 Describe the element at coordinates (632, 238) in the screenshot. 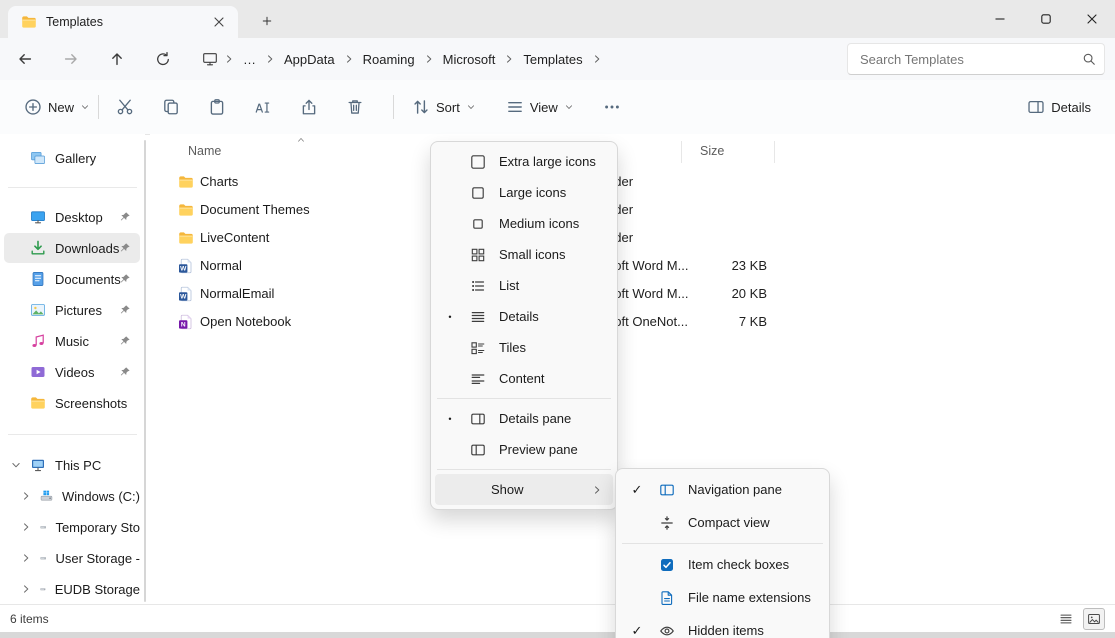

I see `file-row: LiveContent File folder` at that location.